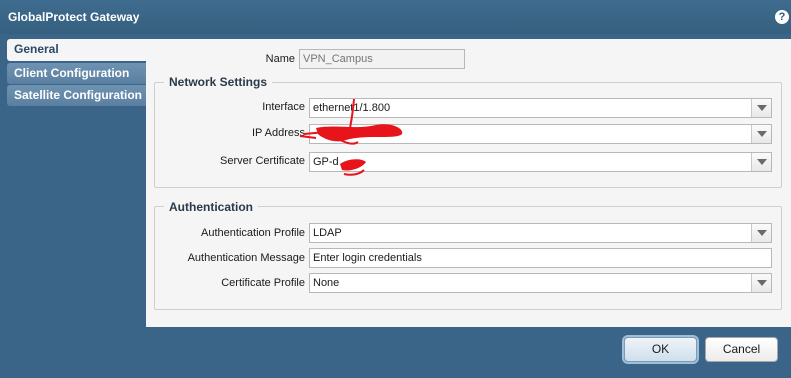  I want to click on interface-value: ethernet1/1.800, so click(352, 108).